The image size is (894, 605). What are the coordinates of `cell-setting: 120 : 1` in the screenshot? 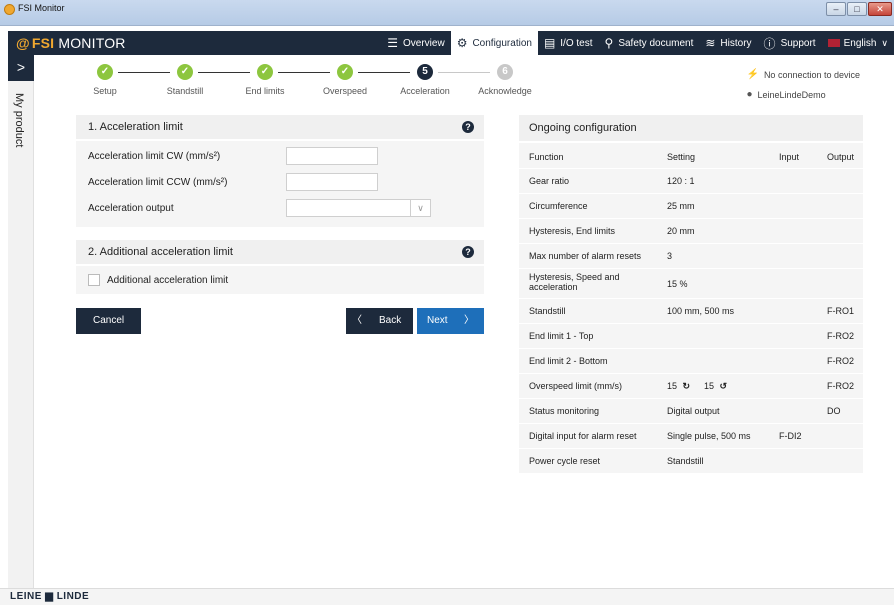 It's located at (681, 181).